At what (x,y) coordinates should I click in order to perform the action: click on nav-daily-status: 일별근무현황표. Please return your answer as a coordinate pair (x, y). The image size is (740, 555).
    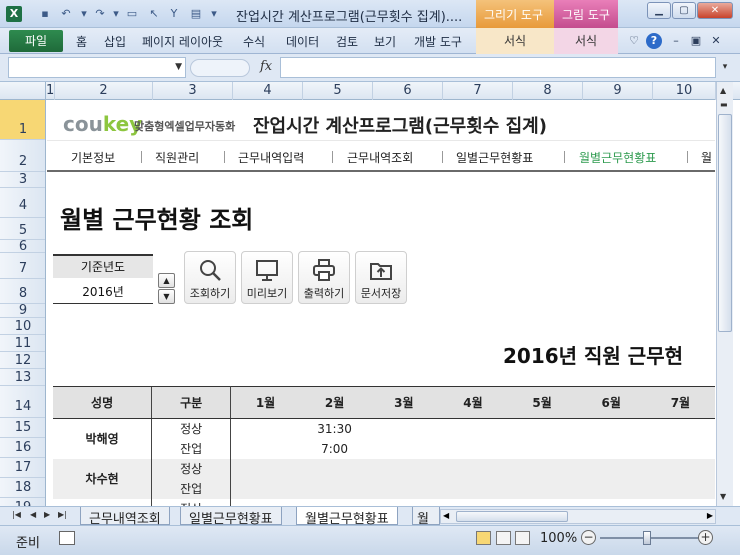
    Looking at the image, I should click on (494, 157).